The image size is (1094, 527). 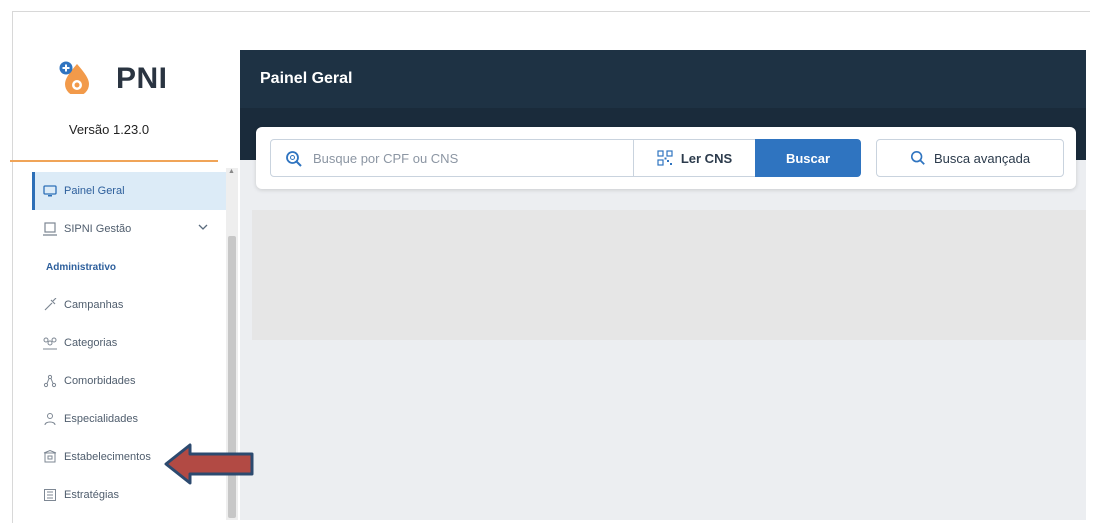 What do you see at coordinates (114, 161) in the screenshot?
I see `sidebar-divider` at bounding box center [114, 161].